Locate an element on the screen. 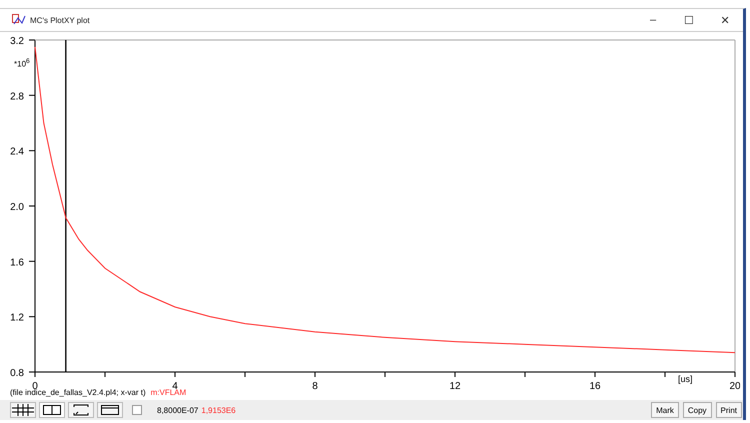 This screenshot has width=750, height=423. x-tick-label: 20 is located at coordinates (734, 386).